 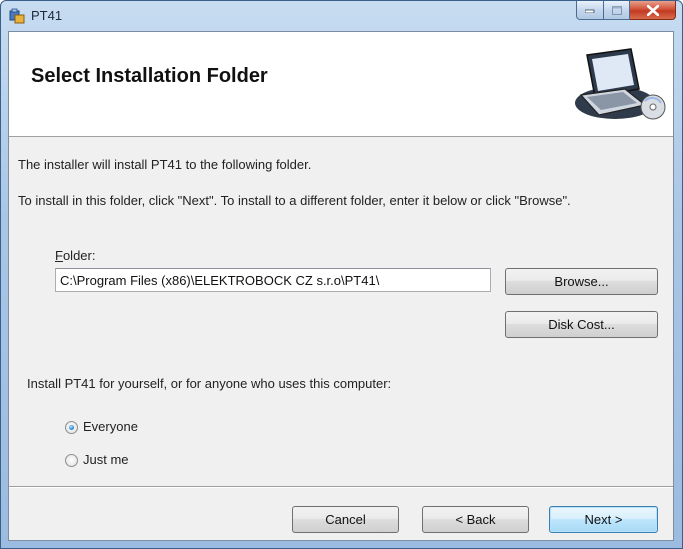 What do you see at coordinates (59, 255) in the screenshot?
I see `folder-label-accel: F` at bounding box center [59, 255].